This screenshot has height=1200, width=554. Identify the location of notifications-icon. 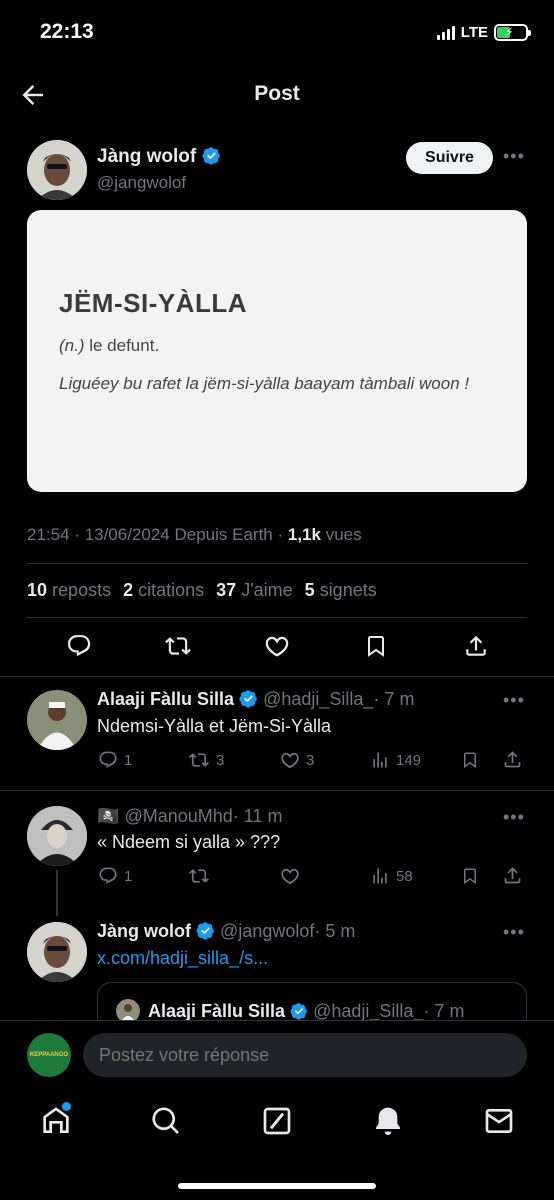
(388, 1121).